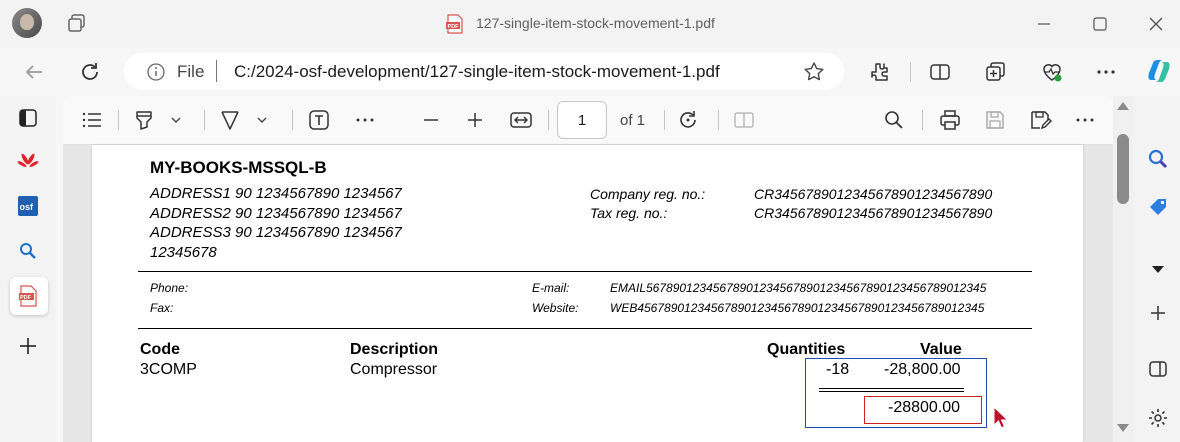 The image size is (1180, 442). What do you see at coordinates (891, 388) in the screenshot?
I see `total-rule-upper` at bounding box center [891, 388].